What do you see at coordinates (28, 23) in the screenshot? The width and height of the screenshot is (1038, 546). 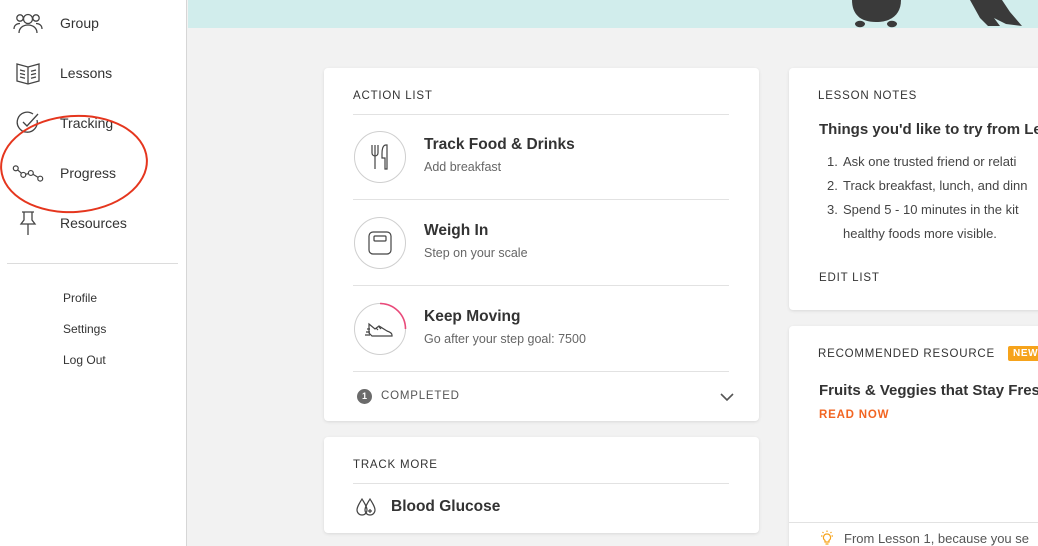 I see `group-icon` at bounding box center [28, 23].